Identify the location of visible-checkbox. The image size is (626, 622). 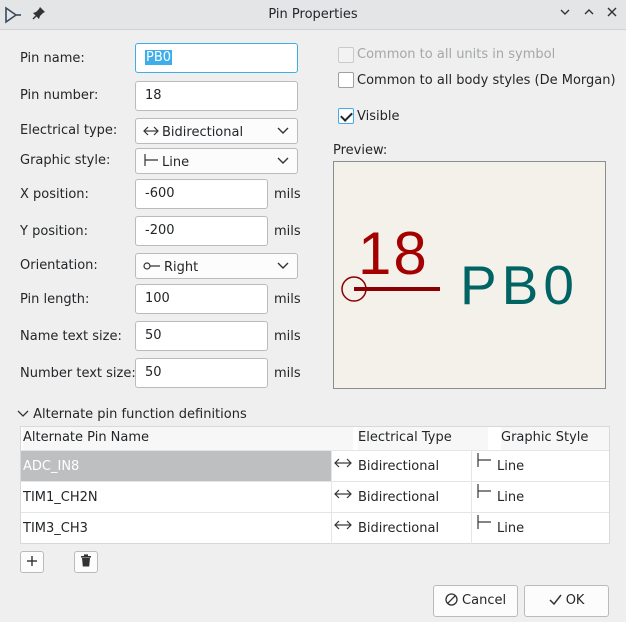
(346, 116).